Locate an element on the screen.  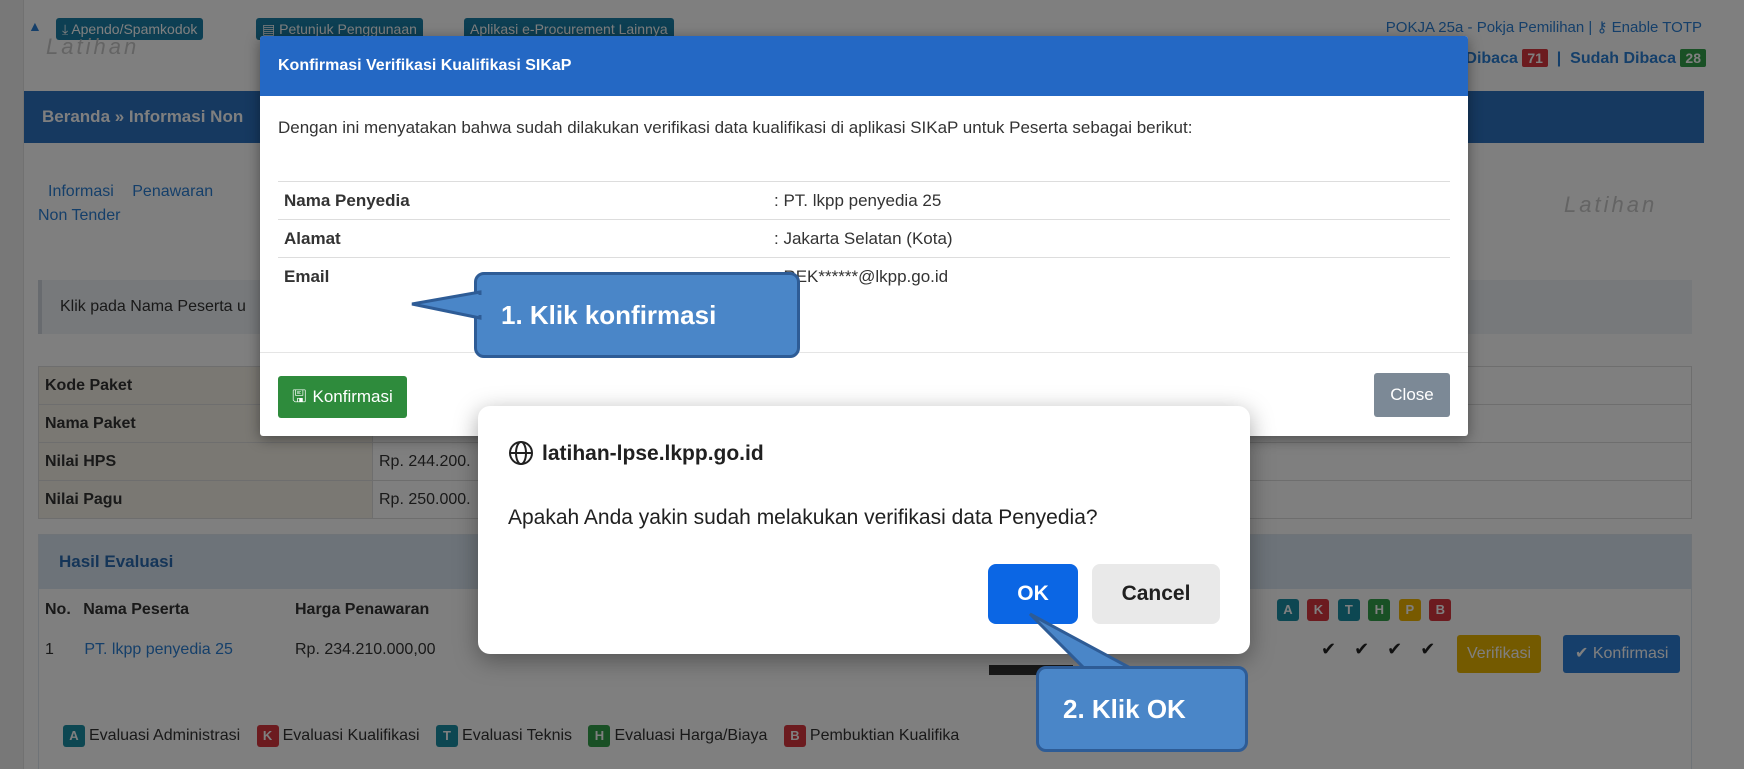
dialog-origin: latihan-lpse.lkpp.go.id is located at coordinates (636, 453).